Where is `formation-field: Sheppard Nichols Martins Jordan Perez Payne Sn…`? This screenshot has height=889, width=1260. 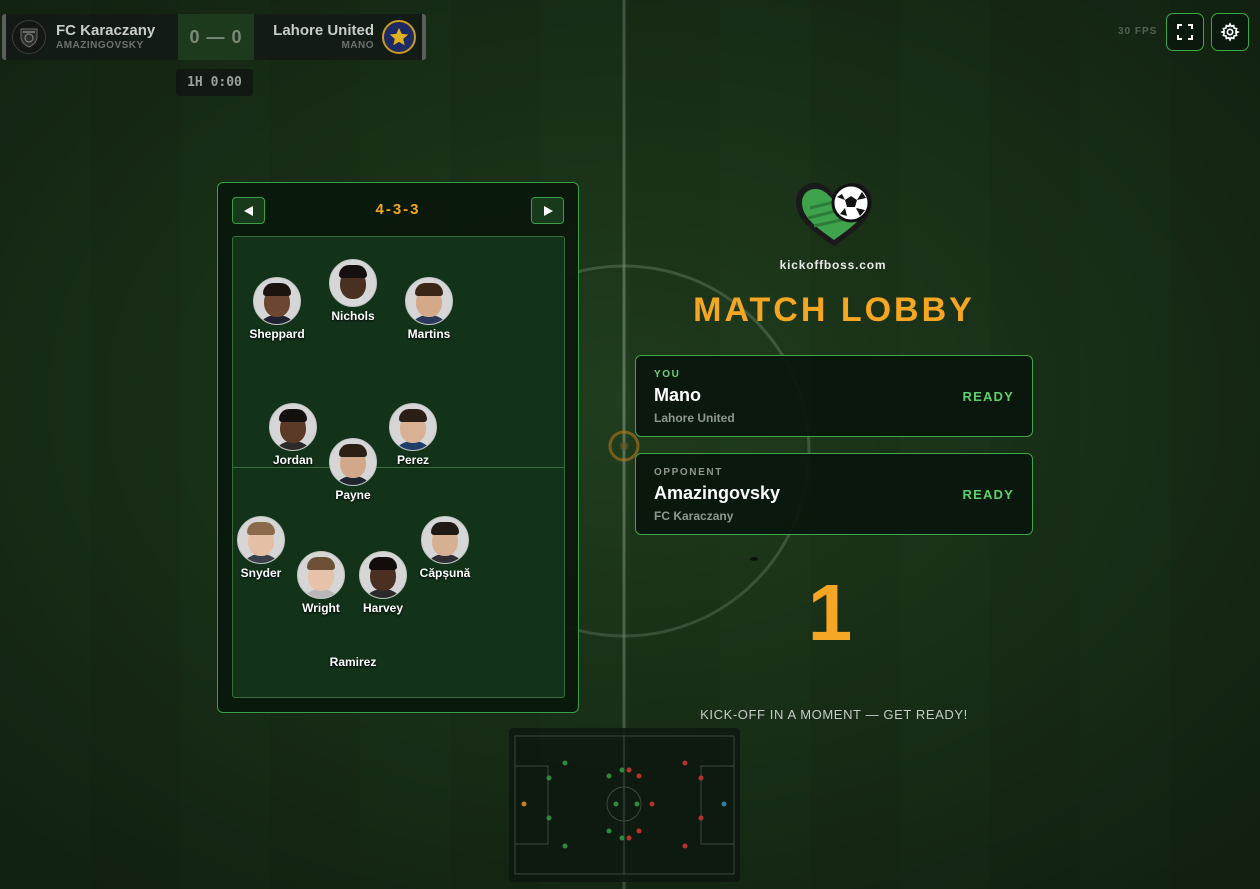 formation-field: Sheppard Nichols Martins Jordan Perez Payne Sn… is located at coordinates (398, 467).